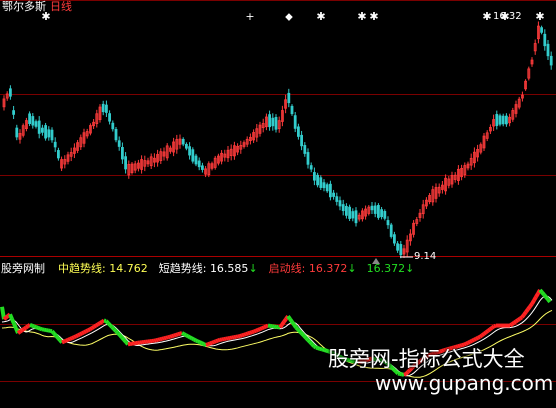 Image resolution: width=556 pixels, height=408 pixels. I want to click on high-price-label: 16.32, so click(507, 16).